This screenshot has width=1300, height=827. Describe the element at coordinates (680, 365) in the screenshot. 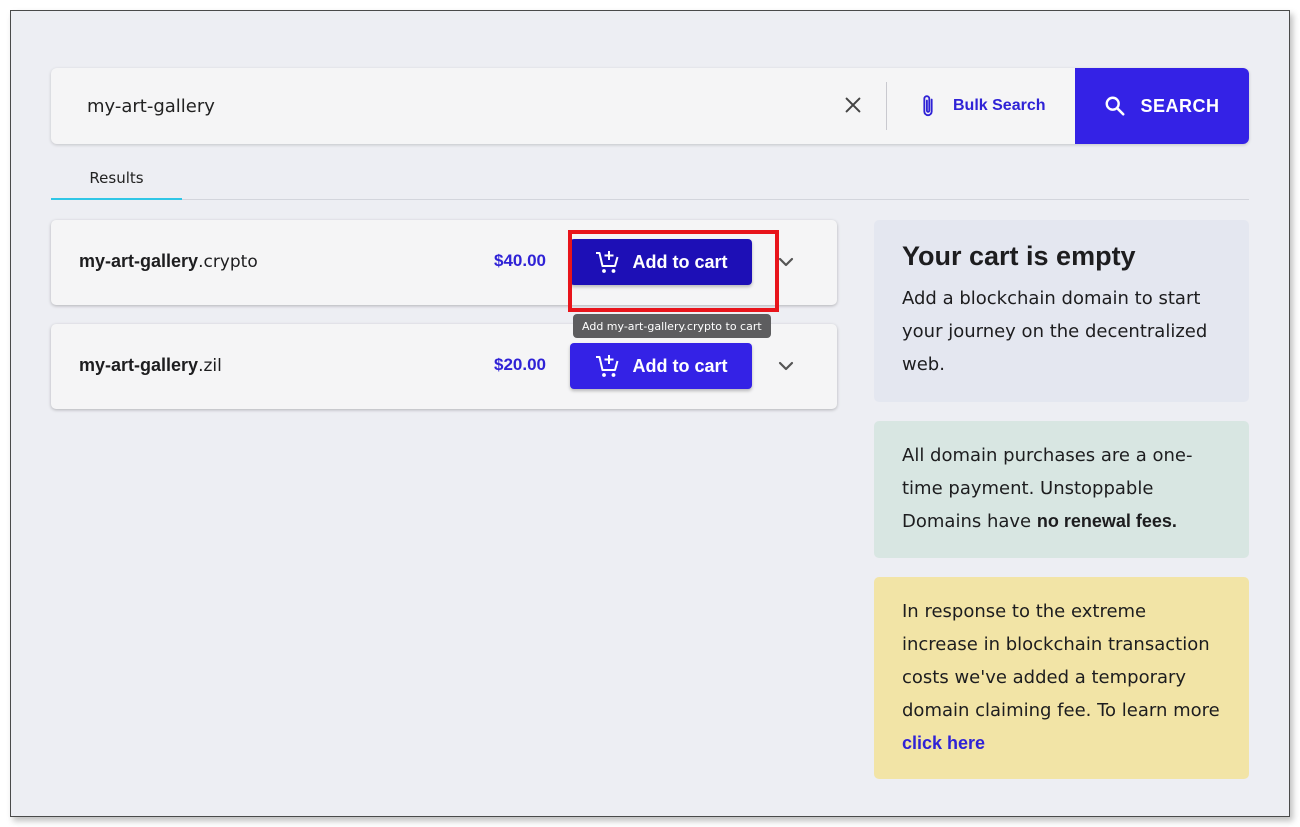

I see `add-to-cart-label: Add to cart` at that location.